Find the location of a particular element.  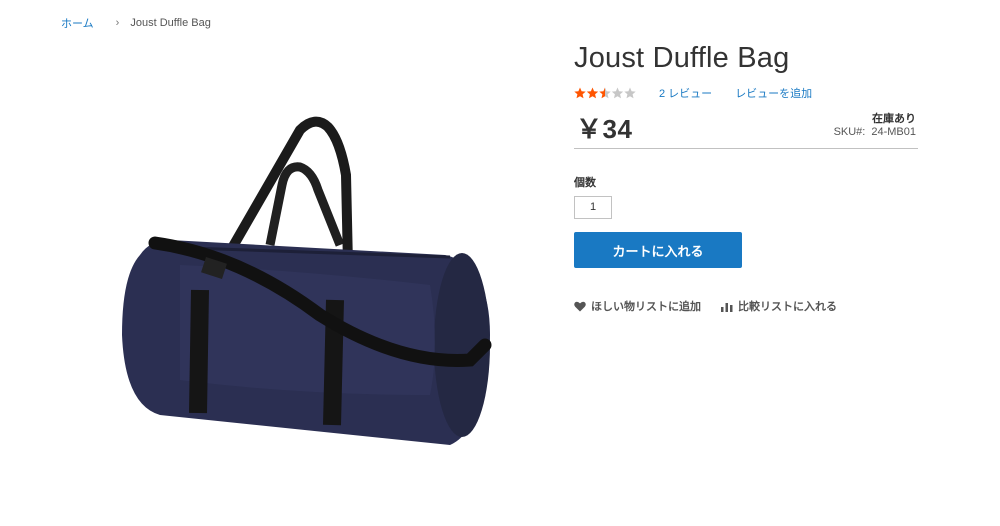

add-to-compare-link: 比較リストに入れる is located at coordinates (779, 306).